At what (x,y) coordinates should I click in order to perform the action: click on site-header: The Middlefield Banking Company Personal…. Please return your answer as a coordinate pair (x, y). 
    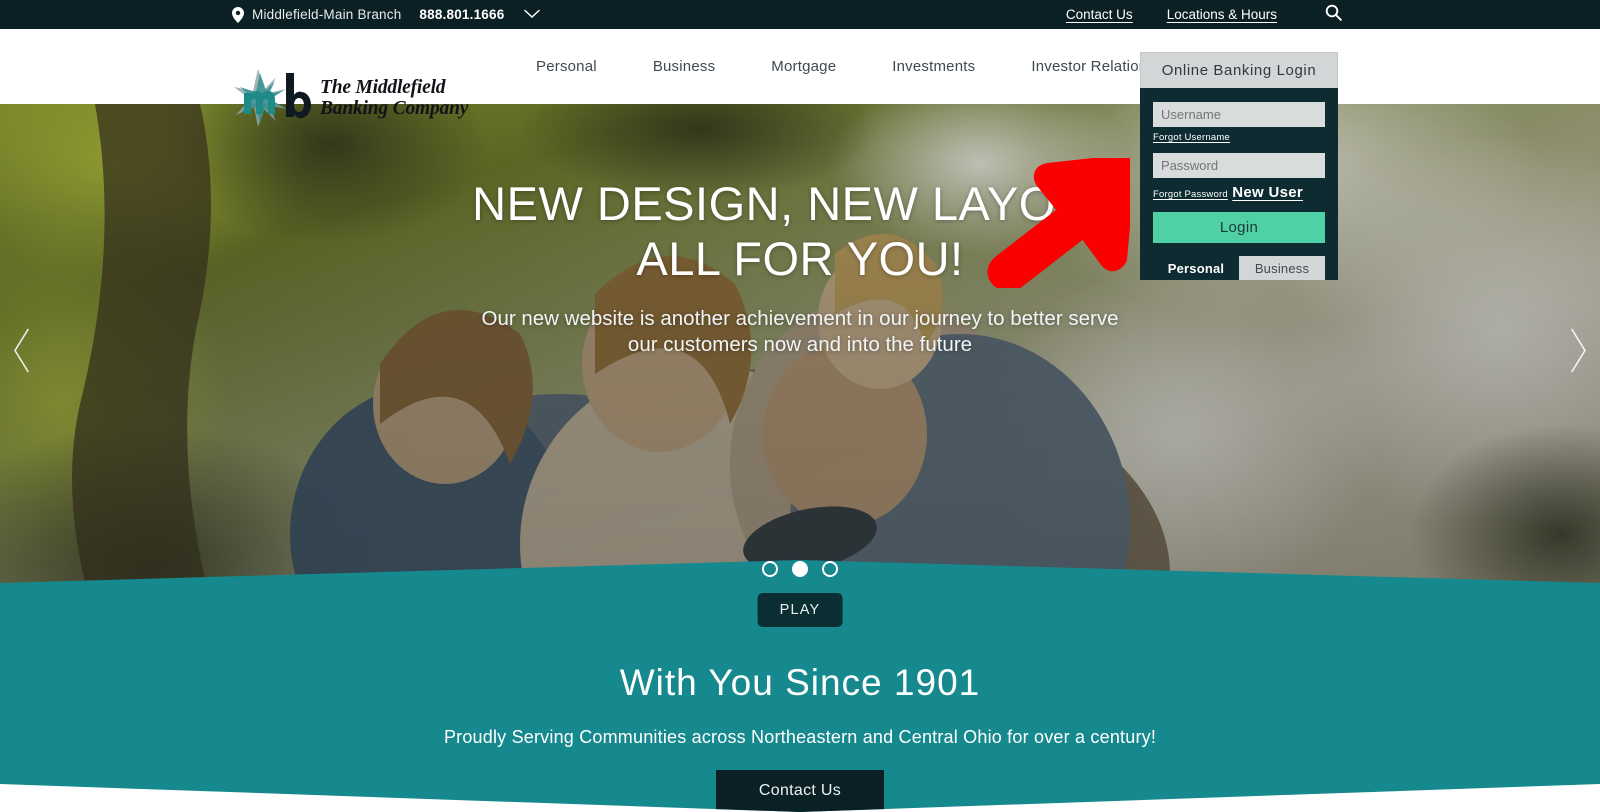
    Looking at the image, I should click on (800, 78).